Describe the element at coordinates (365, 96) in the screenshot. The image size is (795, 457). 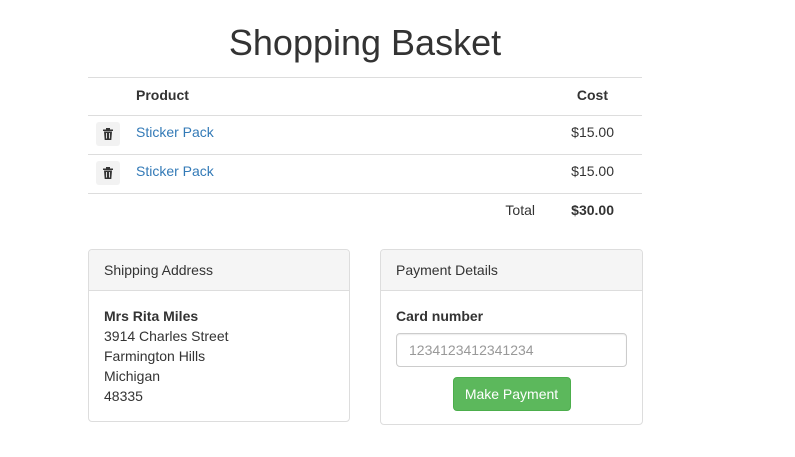
I see `table-header: Product Cost` at that location.